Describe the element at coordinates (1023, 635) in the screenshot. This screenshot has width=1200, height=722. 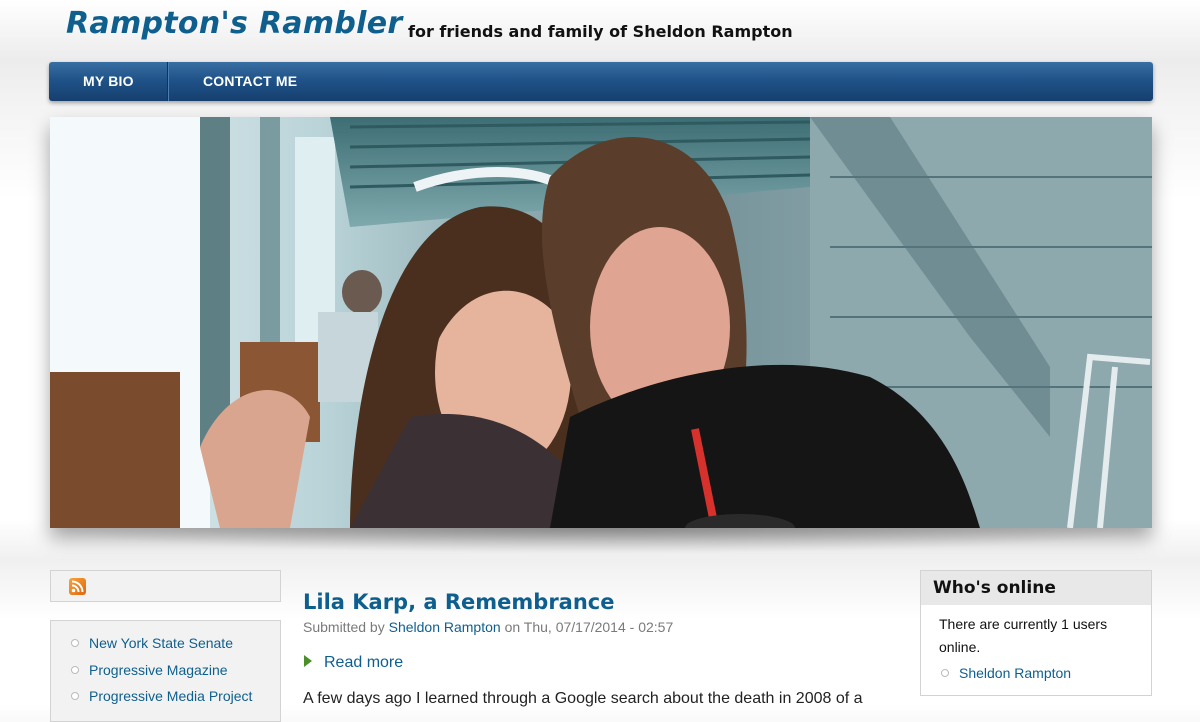
I see `whos-online-text: There are currently 1 users online.` at that location.